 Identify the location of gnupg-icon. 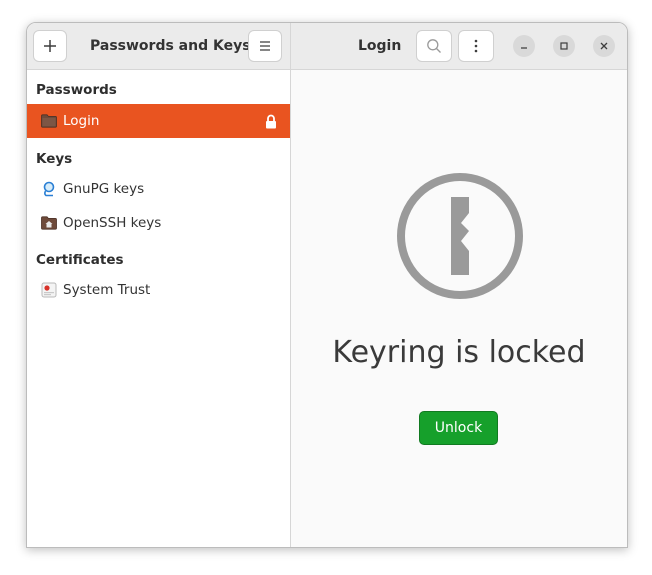
(49, 189).